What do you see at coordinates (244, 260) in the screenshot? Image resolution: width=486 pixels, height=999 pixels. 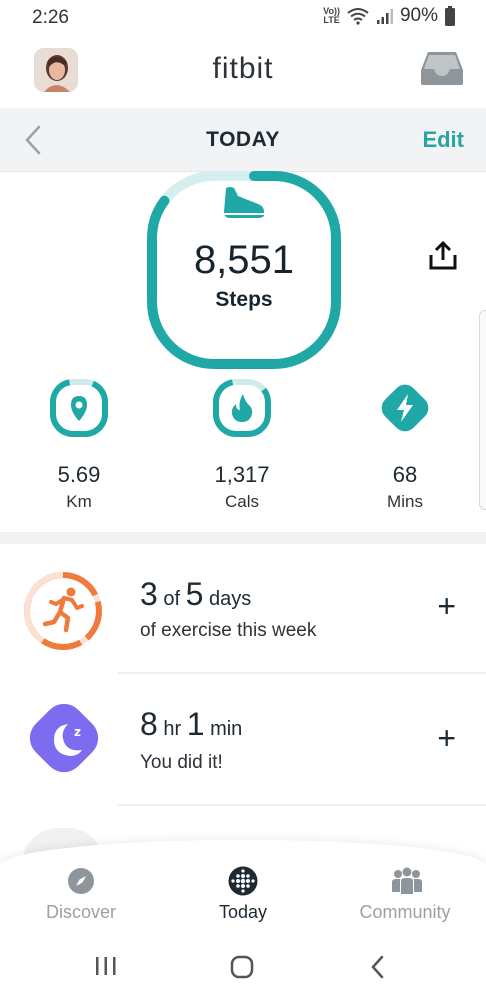 I see `steps-value: 8,551` at bounding box center [244, 260].